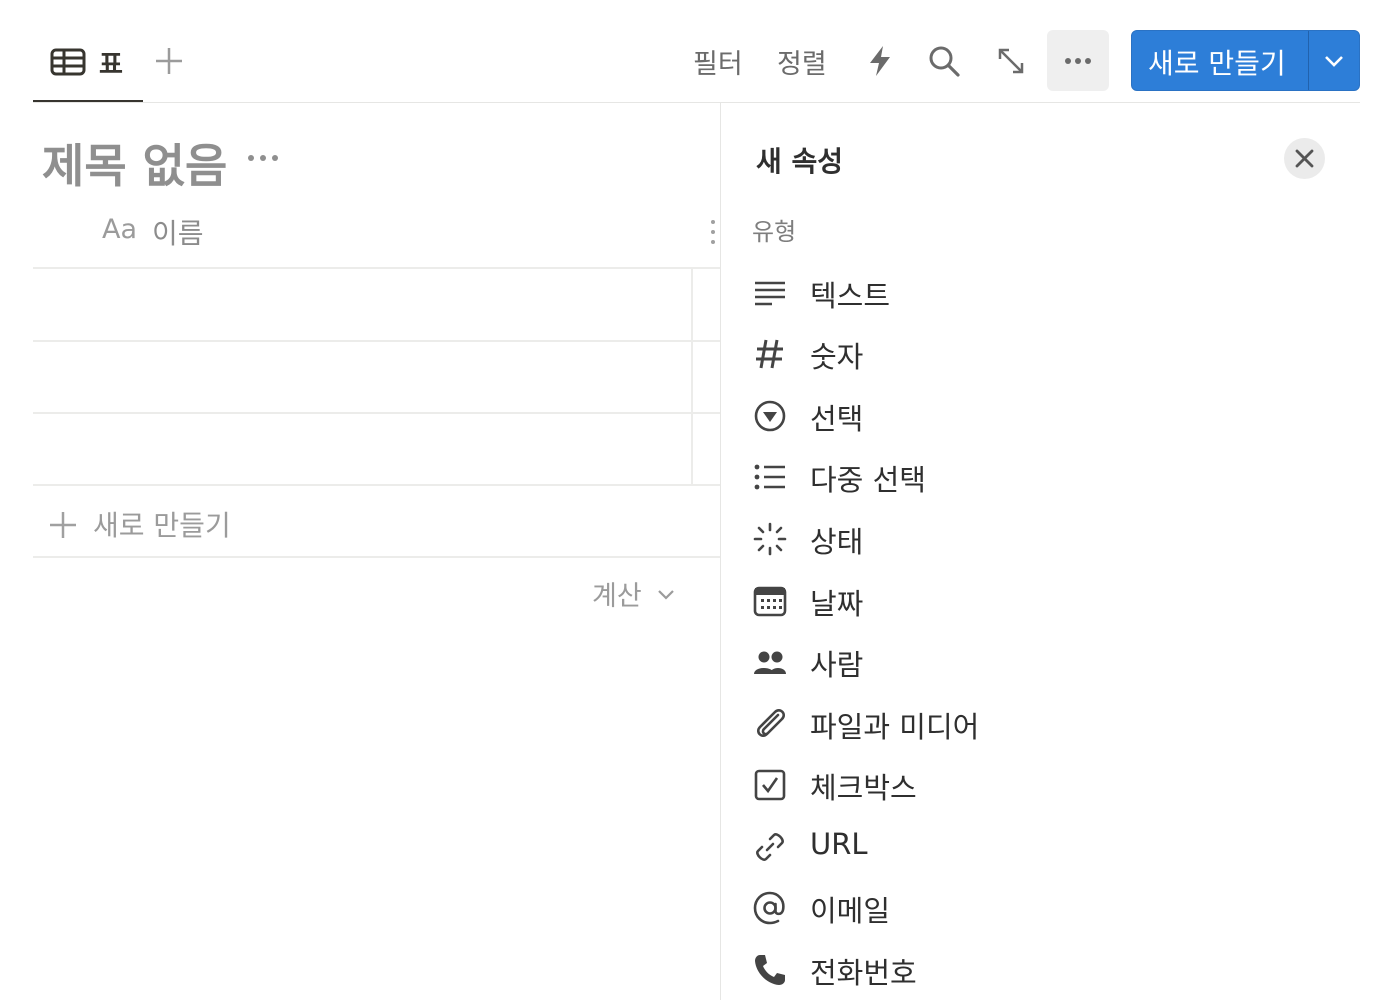 Image resolution: width=1376 pixels, height=1000 pixels. What do you see at coordinates (1040, 354) in the screenshot?
I see `property-type-number: 숫자` at bounding box center [1040, 354].